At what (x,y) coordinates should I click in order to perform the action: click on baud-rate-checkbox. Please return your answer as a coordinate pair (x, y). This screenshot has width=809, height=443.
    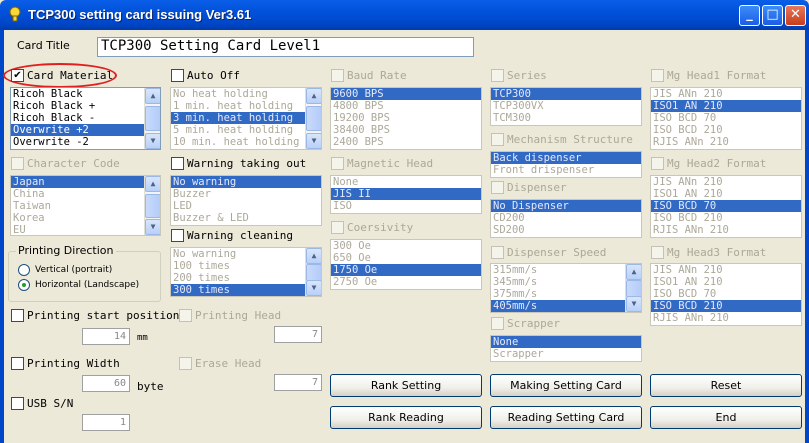
    Looking at the image, I should click on (337, 75).